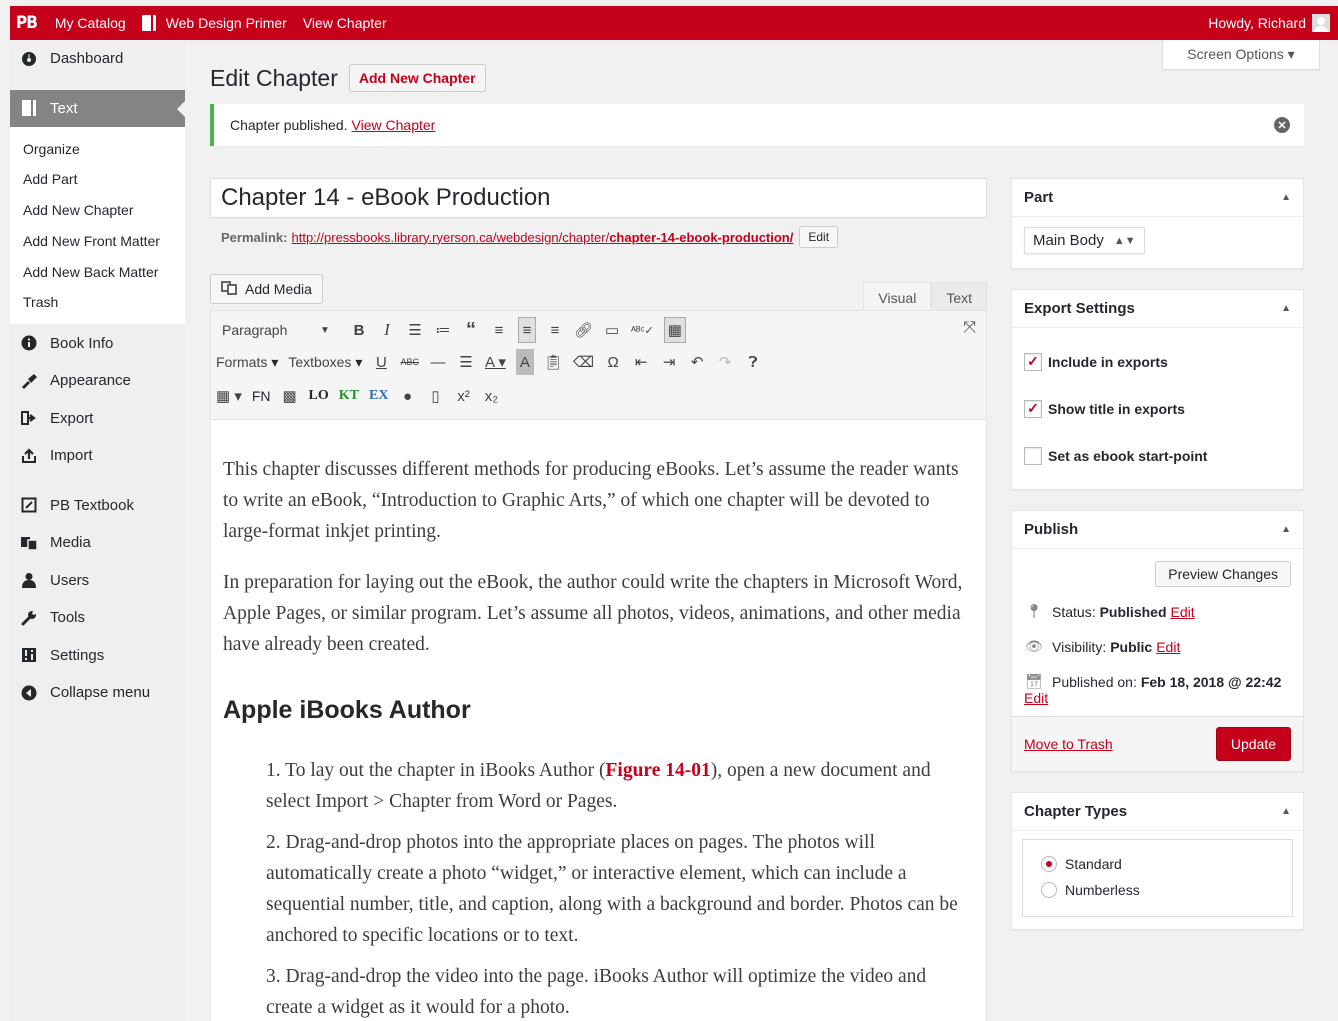 Image resolution: width=1338 pixels, height=1021 pixels. What do you see at coordinates (819, 237) in the screenshot?
I see `permalink-edit-button: Edit` at bounding box center [819, 237].